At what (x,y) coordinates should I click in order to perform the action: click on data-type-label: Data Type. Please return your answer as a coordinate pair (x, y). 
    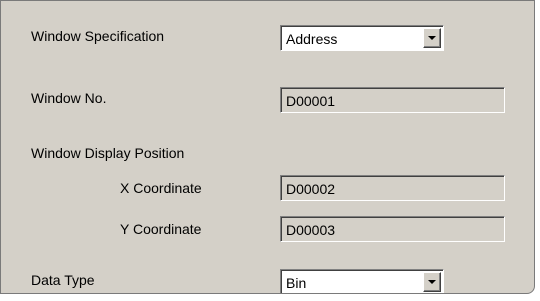
    Looking at the image, I should click on (63, 280).